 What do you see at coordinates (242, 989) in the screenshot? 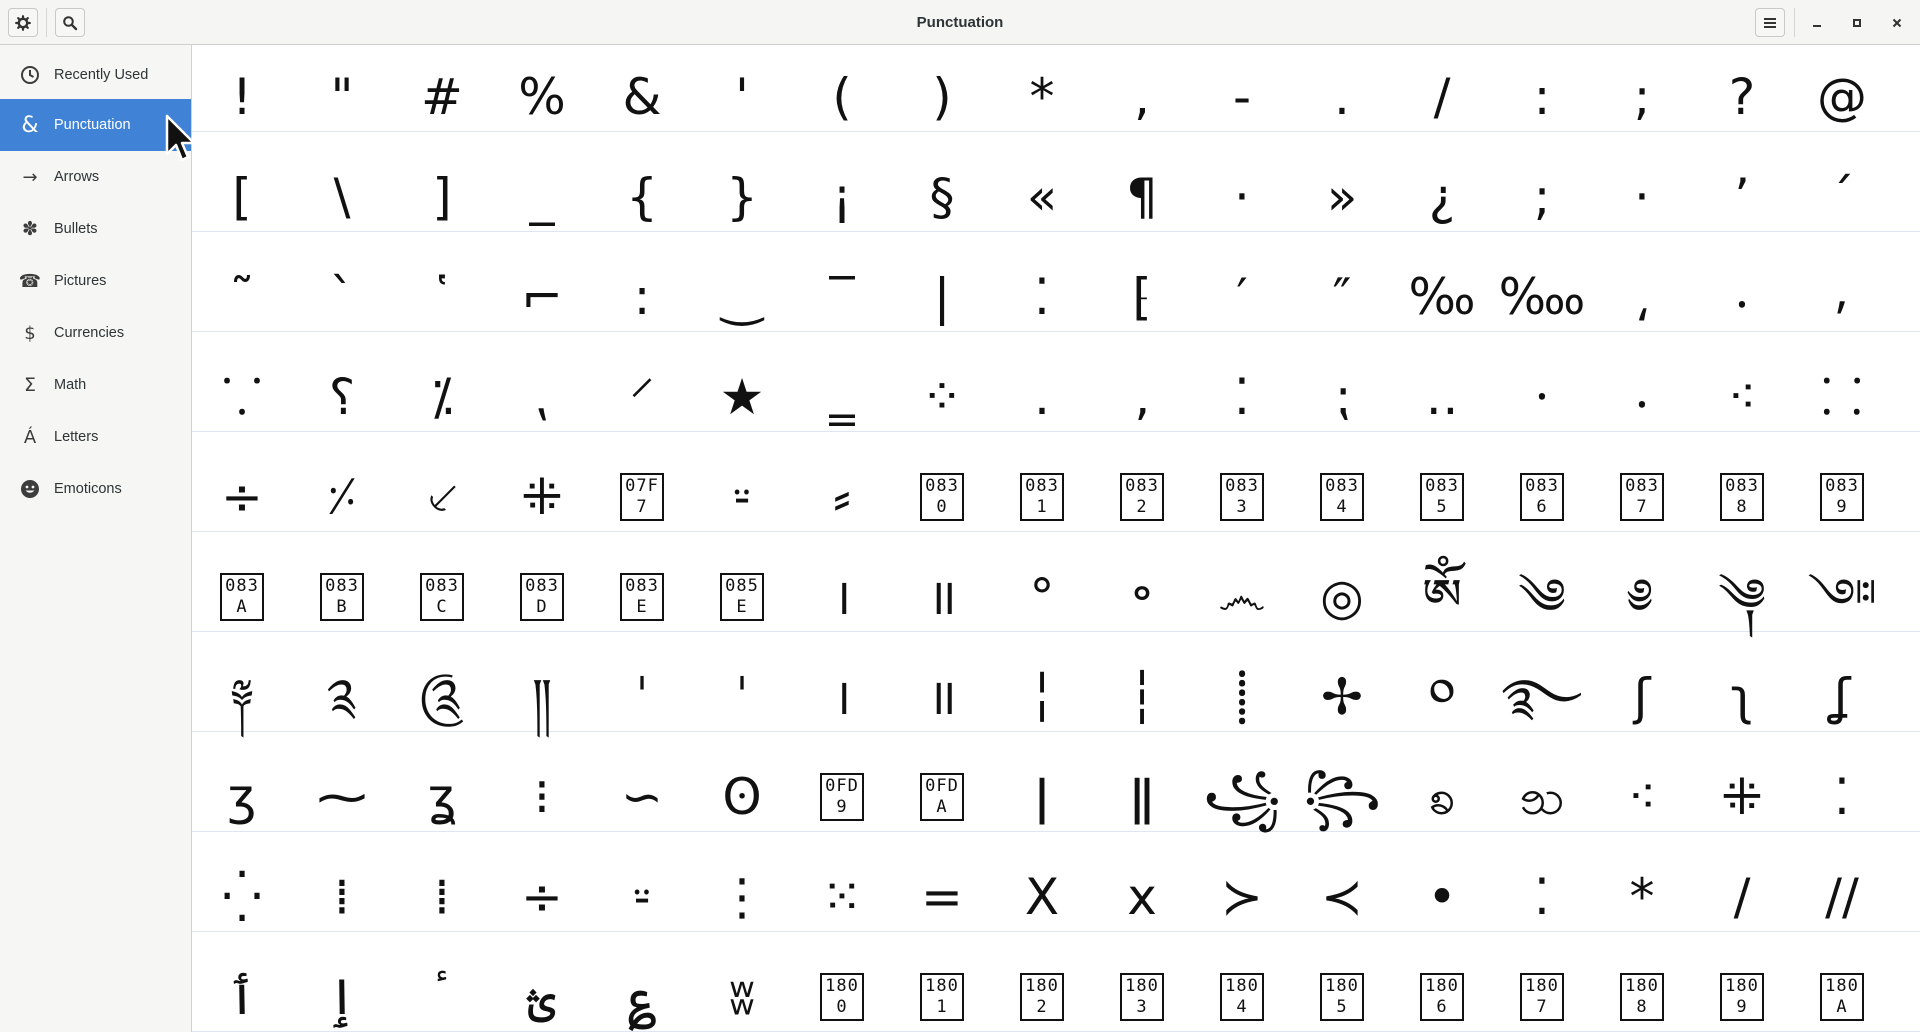
I see `character-cell: ٲ` at bounding box center [242, 989].